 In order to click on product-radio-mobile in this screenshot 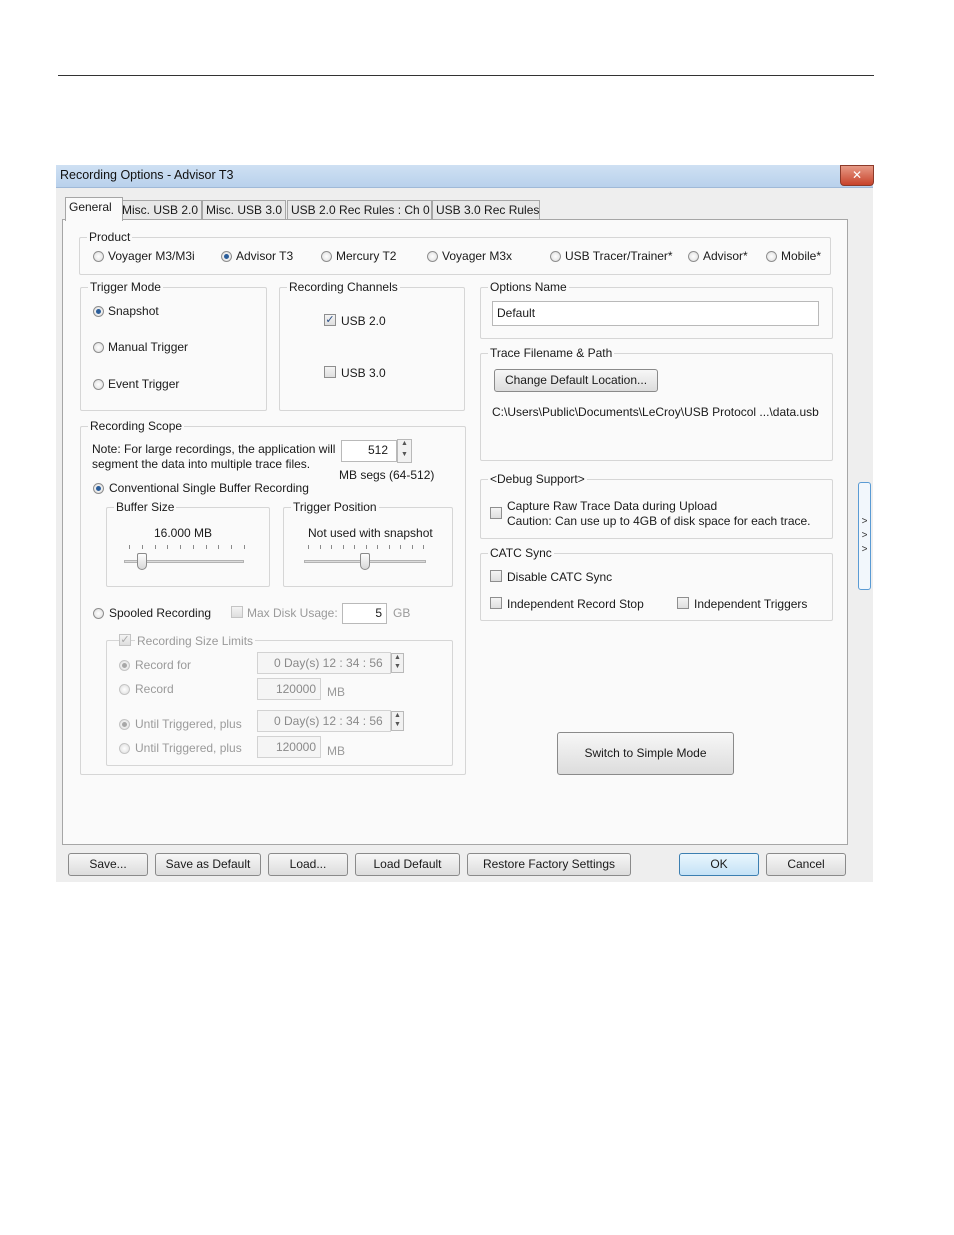, I will do `click(771, 256)`.